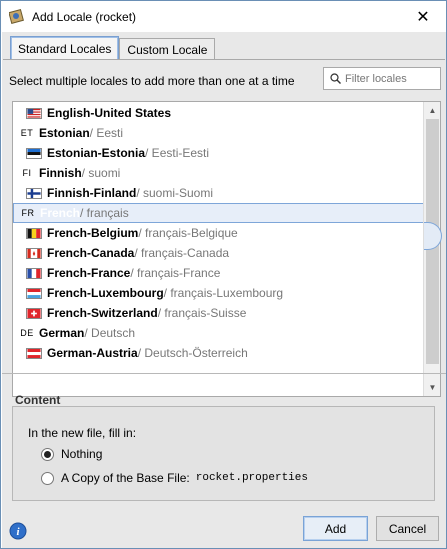 This screenshot has height=549, width=447. Describe the element at coordinates (27, 133) in the screenshot. I see `locale-code: ET` at that location.